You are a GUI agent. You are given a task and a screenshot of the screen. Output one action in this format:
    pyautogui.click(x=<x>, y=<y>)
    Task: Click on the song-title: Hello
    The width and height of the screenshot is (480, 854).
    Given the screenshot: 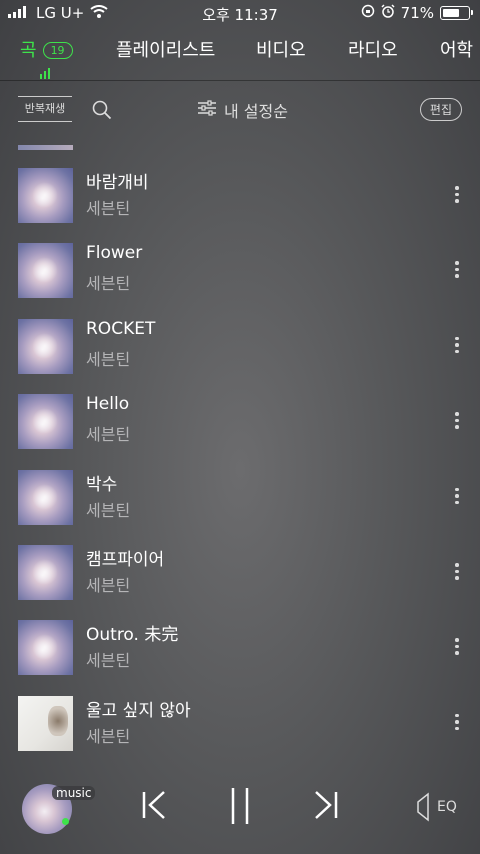 What is the action you would take?
    pyautogui.click(x=108, y=404)
    